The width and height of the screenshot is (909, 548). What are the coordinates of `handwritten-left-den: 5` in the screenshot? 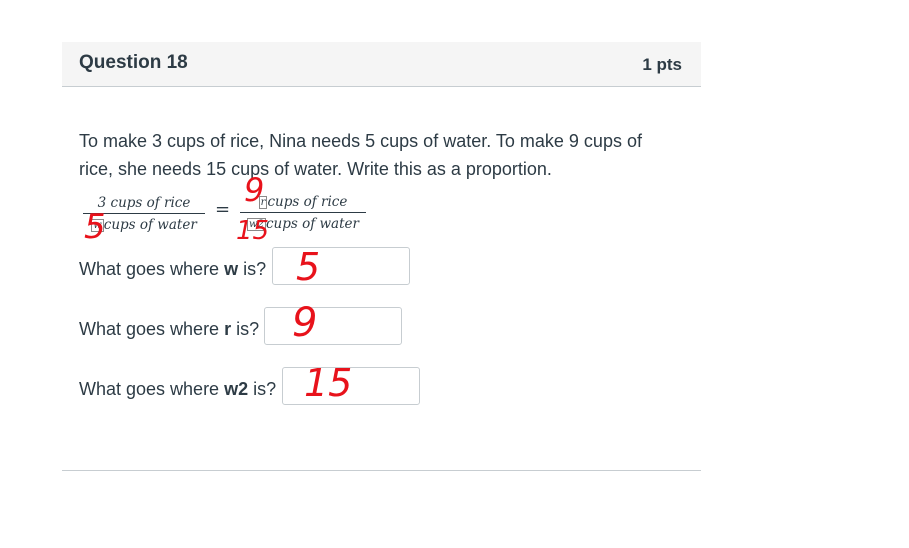 It's located at (95, 227).